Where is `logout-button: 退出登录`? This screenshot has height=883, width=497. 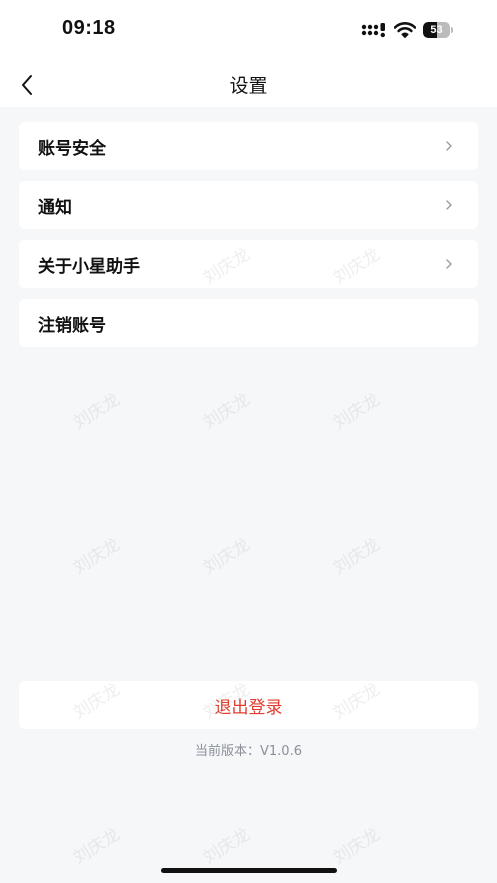
logout-button: 退出登录 is located at coordinates (248, 705).